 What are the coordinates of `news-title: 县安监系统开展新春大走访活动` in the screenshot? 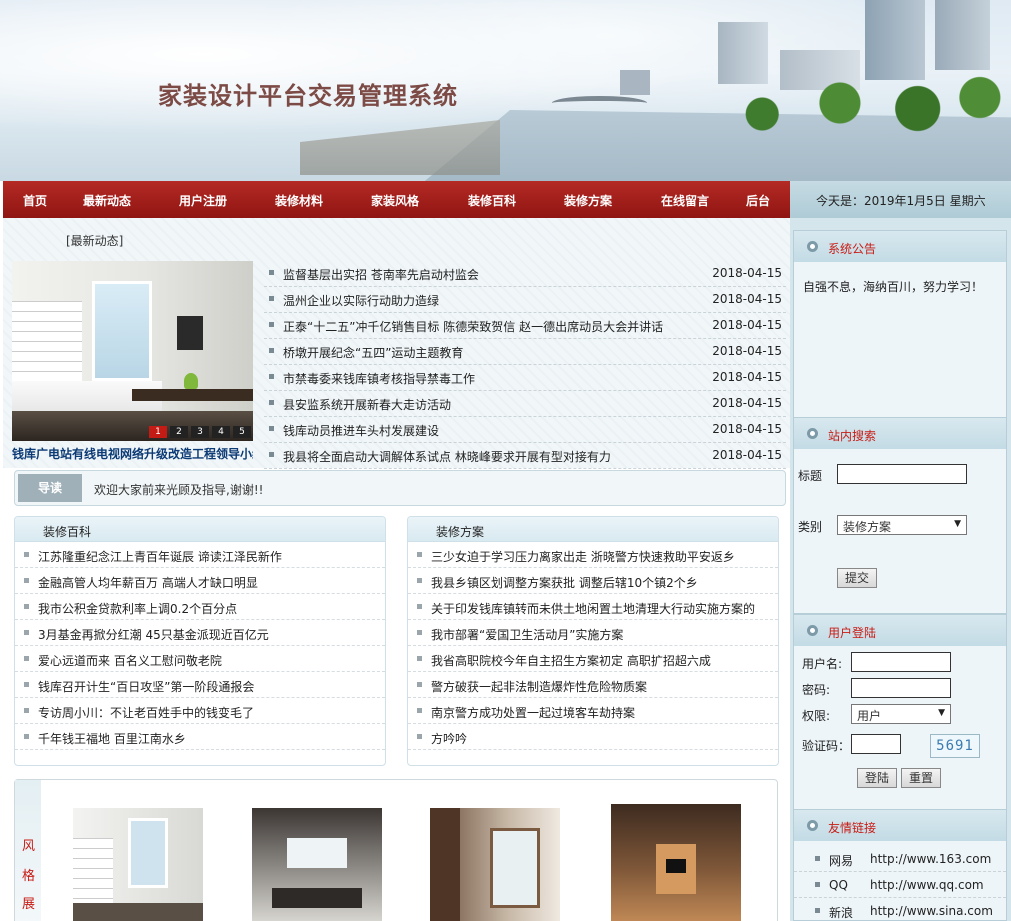 It's located at (367, 404).